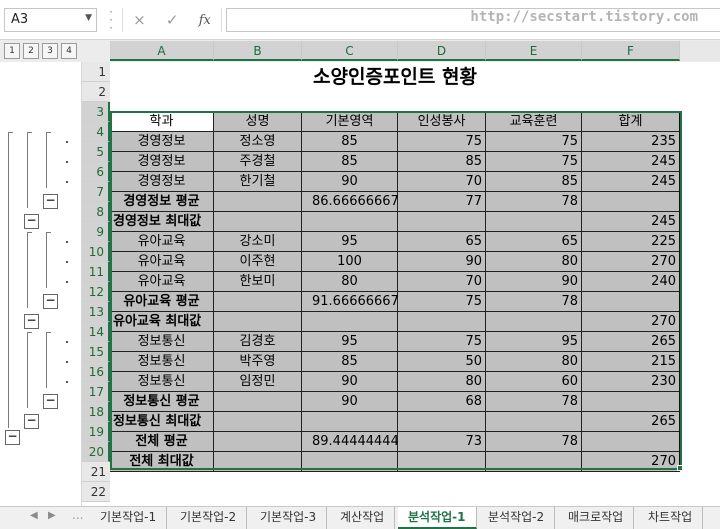 This screenshot has width=720, height=529. What do you see at coordinates (350, 122) in the screenshot?
I see `header-cell: 기본영역` at bounding box center [350, 122].